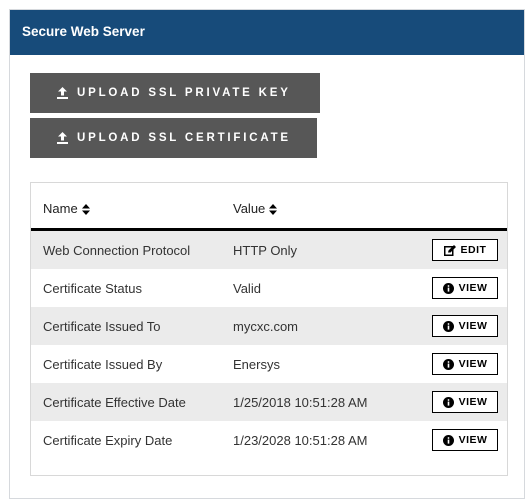  What do you see at coordinates (108, 440) in the screenshot?
I see `row-name: Certificate Expiry Date` at bounding box center [108, 440].